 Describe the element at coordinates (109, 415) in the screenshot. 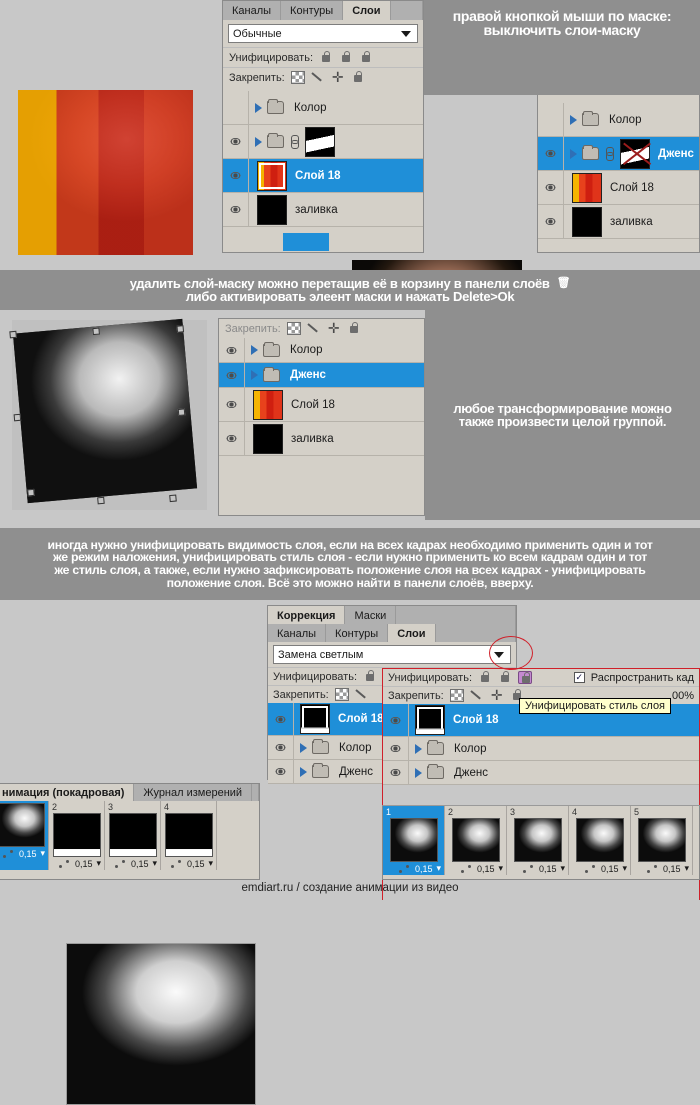

I see `transform-handles` at that location.